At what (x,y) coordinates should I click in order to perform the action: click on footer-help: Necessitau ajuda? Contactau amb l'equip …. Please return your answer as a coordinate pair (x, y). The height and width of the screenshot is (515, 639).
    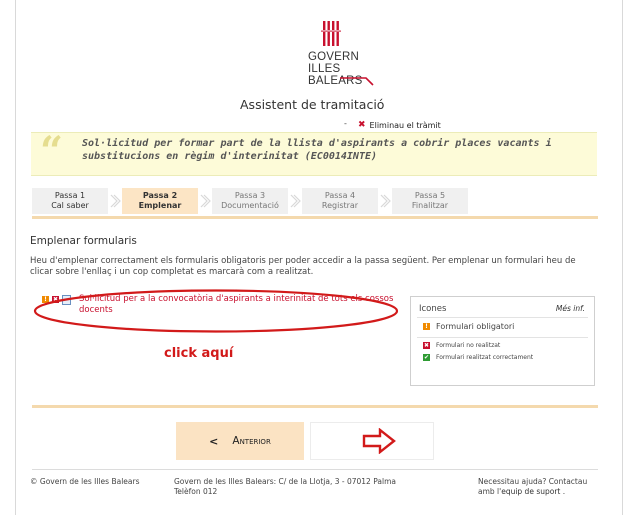
    Looking at the image, I should click on (532, 487).